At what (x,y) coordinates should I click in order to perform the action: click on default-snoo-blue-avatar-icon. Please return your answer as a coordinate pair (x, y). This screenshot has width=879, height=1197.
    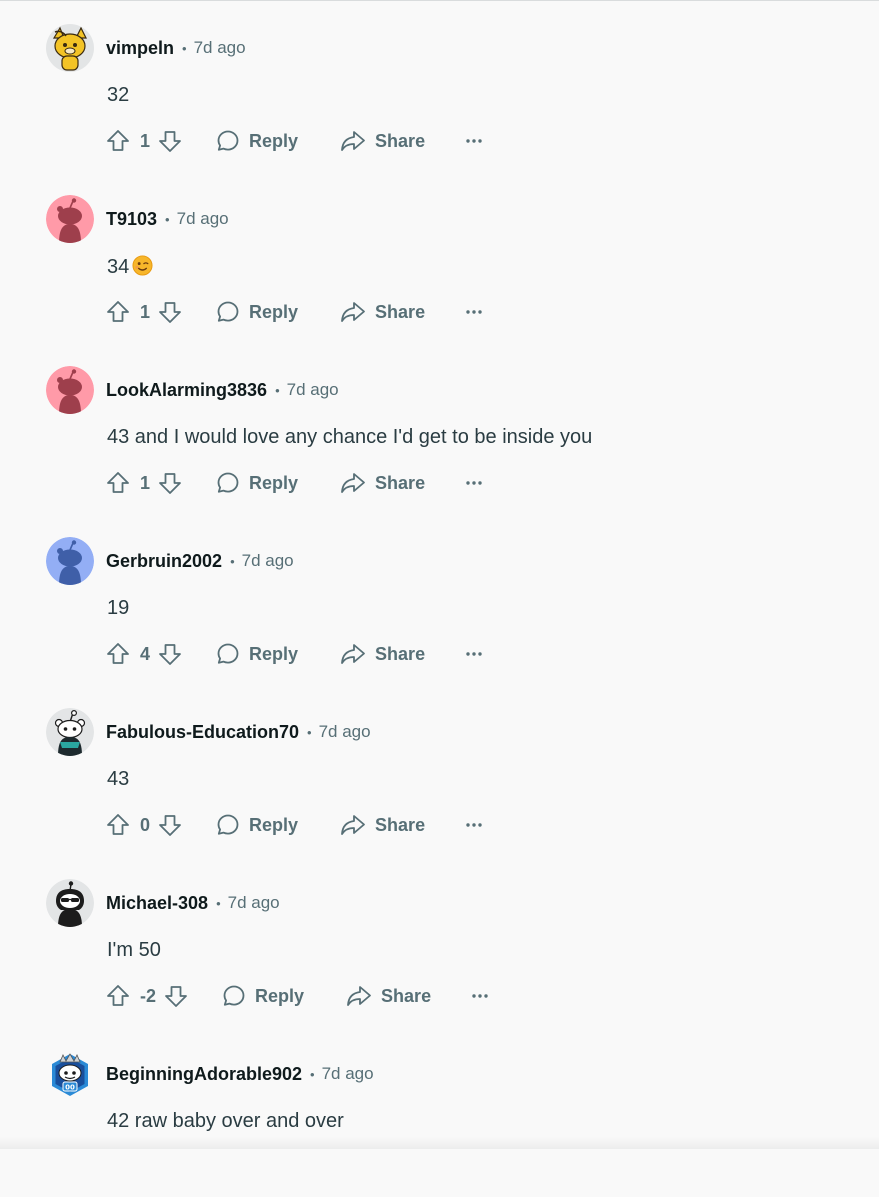
    Looking at the image, I should click on (70, 561).